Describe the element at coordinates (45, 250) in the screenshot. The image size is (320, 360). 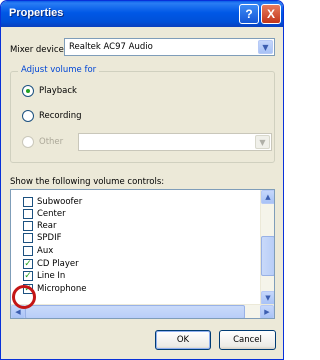
I see `list-item-label: Aux` at that location.